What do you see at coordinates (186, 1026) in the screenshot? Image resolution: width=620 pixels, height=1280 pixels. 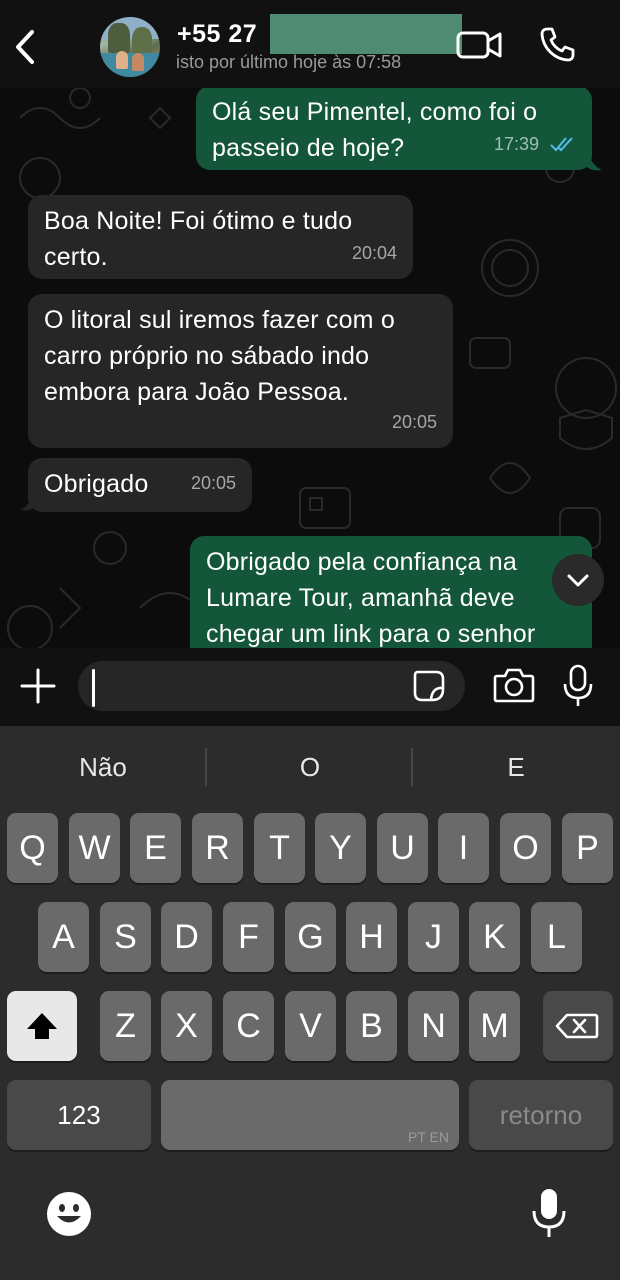 I see `key-x: X` at bounding box center [186, 1026].